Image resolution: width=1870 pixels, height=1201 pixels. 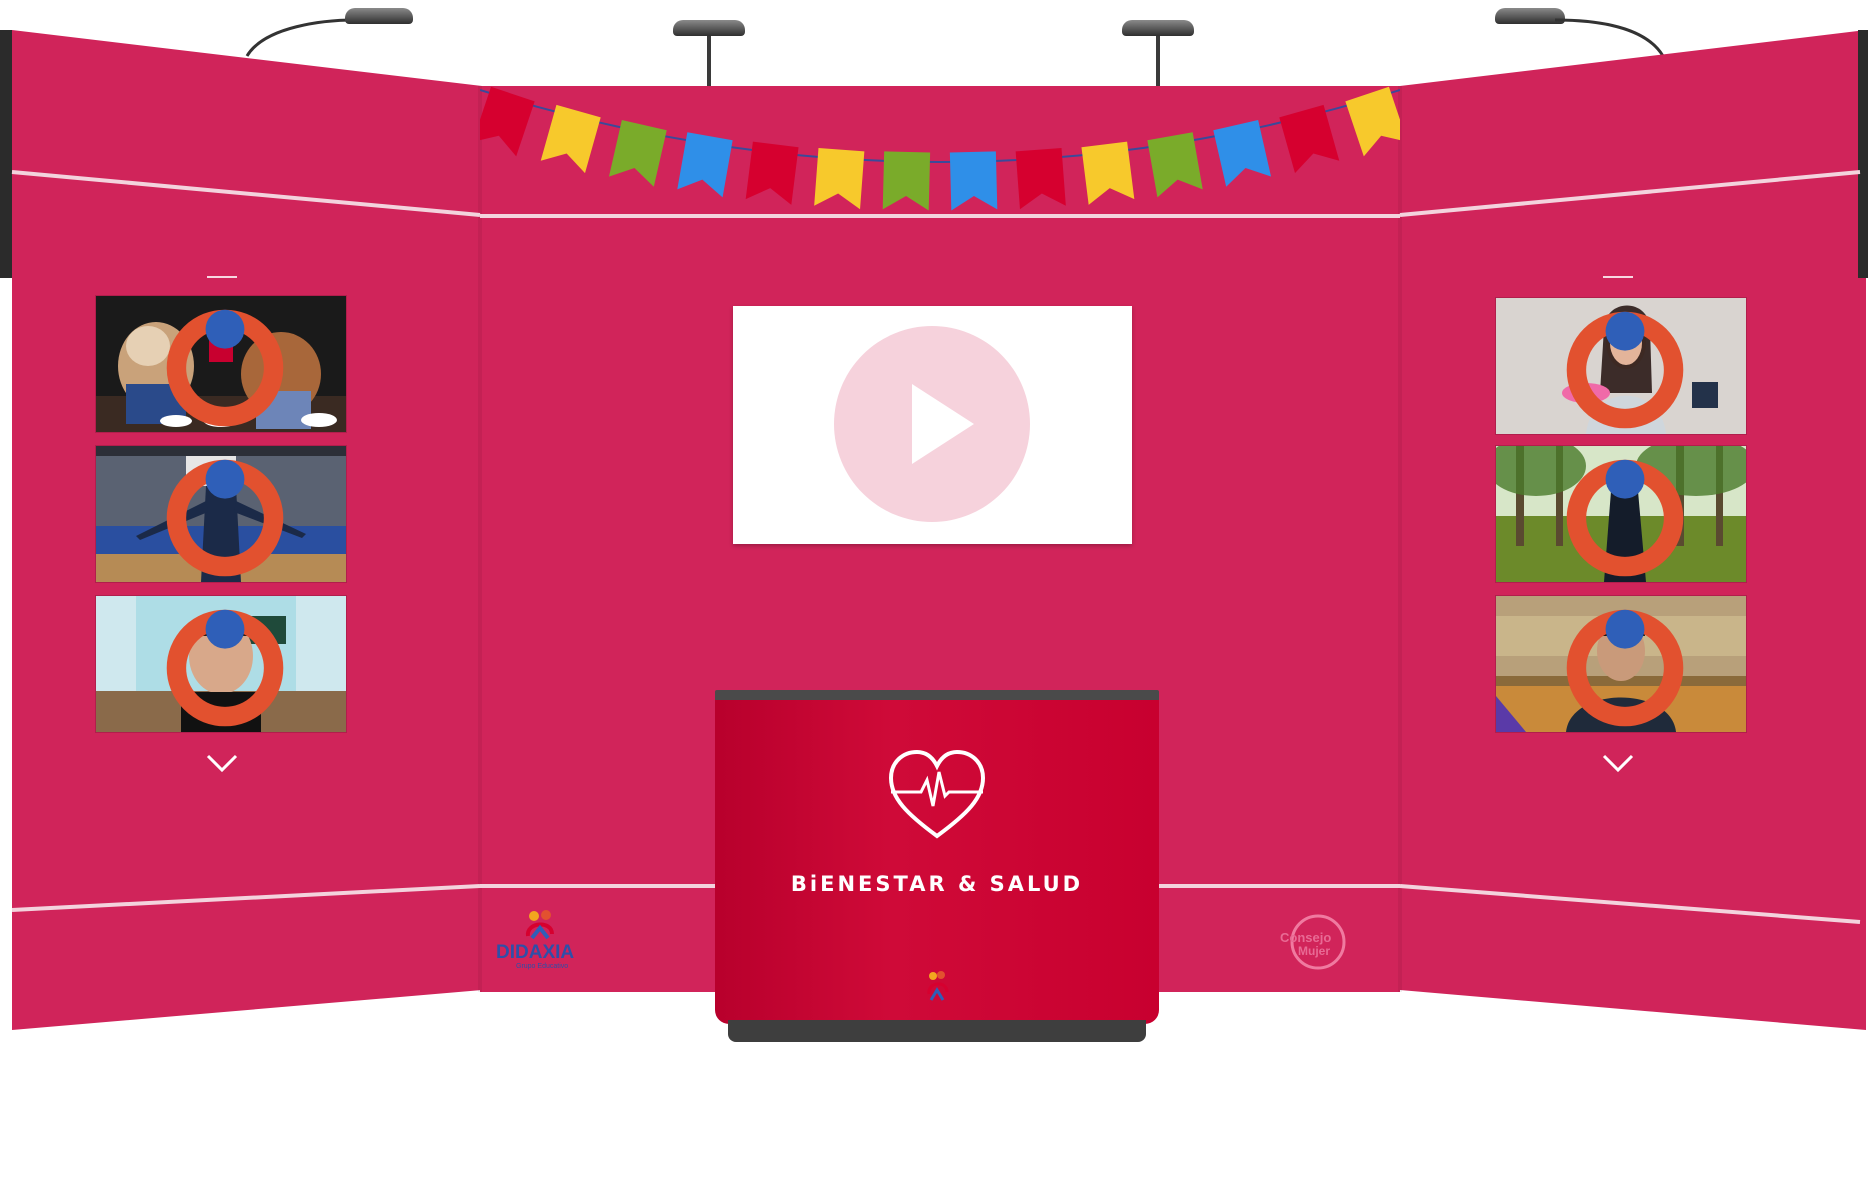 What do you see at coordinates (535, 952) in the screenshot?
I see `didaxia-logo-text: DIDAXIA` at bounding box center [535, 952].